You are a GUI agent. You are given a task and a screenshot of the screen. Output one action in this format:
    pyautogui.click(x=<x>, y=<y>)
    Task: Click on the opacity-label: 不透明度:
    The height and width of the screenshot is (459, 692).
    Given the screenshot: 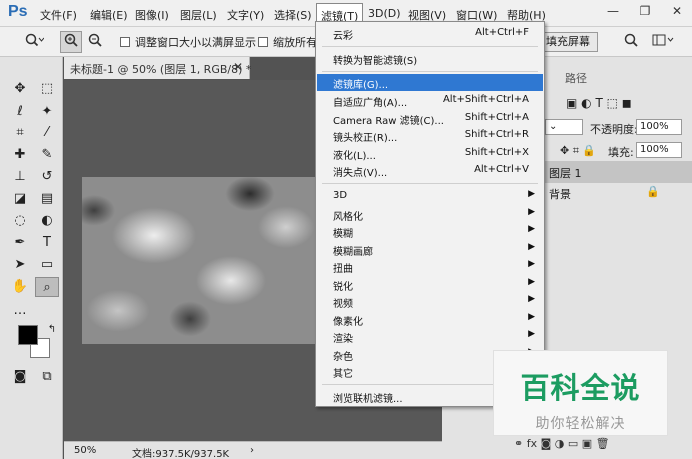 What is the action you would take?
    pyautogui.click(x=614, y=129)
    